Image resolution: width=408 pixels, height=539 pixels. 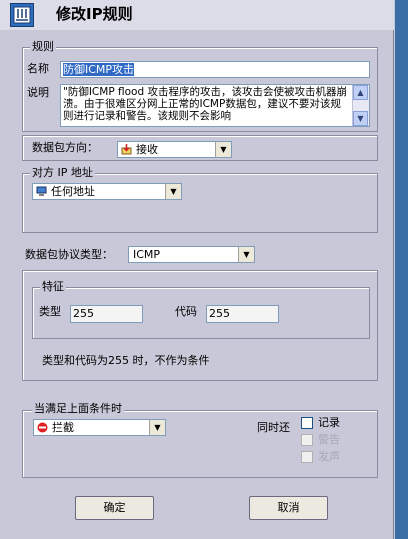 What do you see at coordinates (191, 254) in the screenshot?
I see `protocol-select: ICMP ▼` at bounding box center [191, 254].